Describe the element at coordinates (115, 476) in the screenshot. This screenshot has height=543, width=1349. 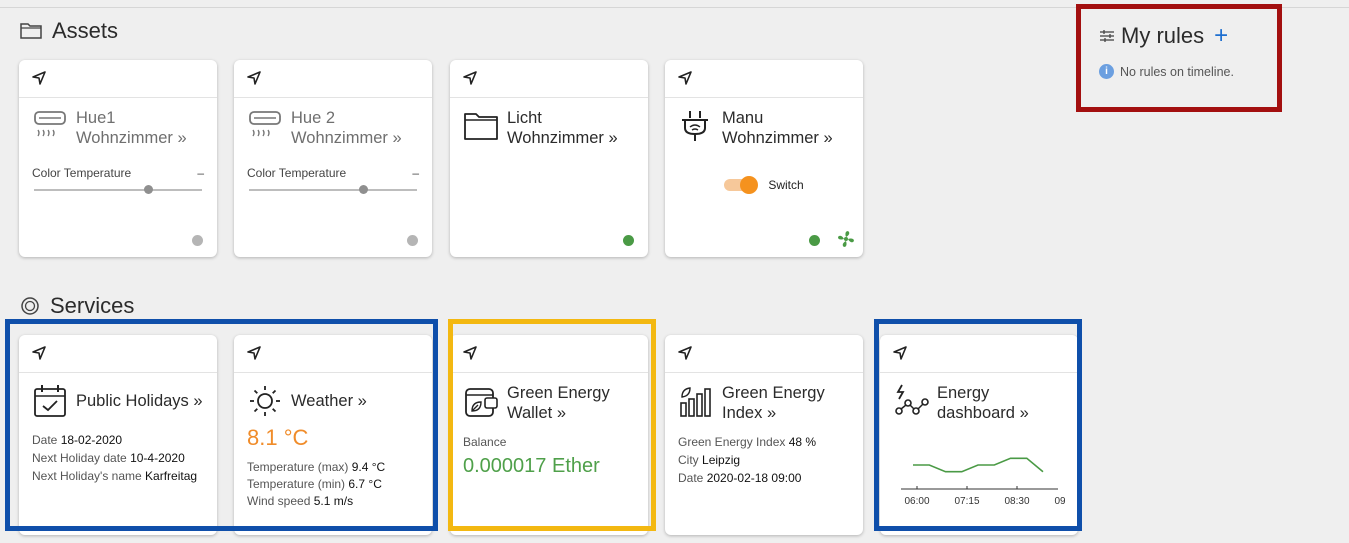
I see `next-holiday-name-row: Next Holiday's name Karfreitag` at that location.